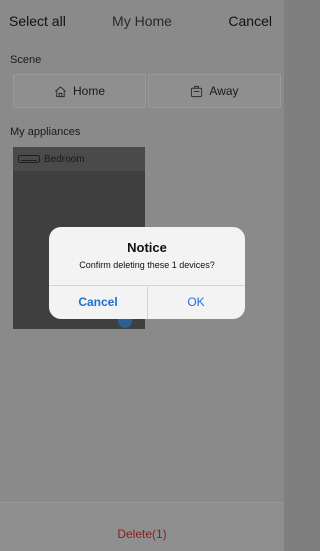 The width and height of the screenshot is (320, 551). I want to click on scene-home-label: Home, so click(88, 91).